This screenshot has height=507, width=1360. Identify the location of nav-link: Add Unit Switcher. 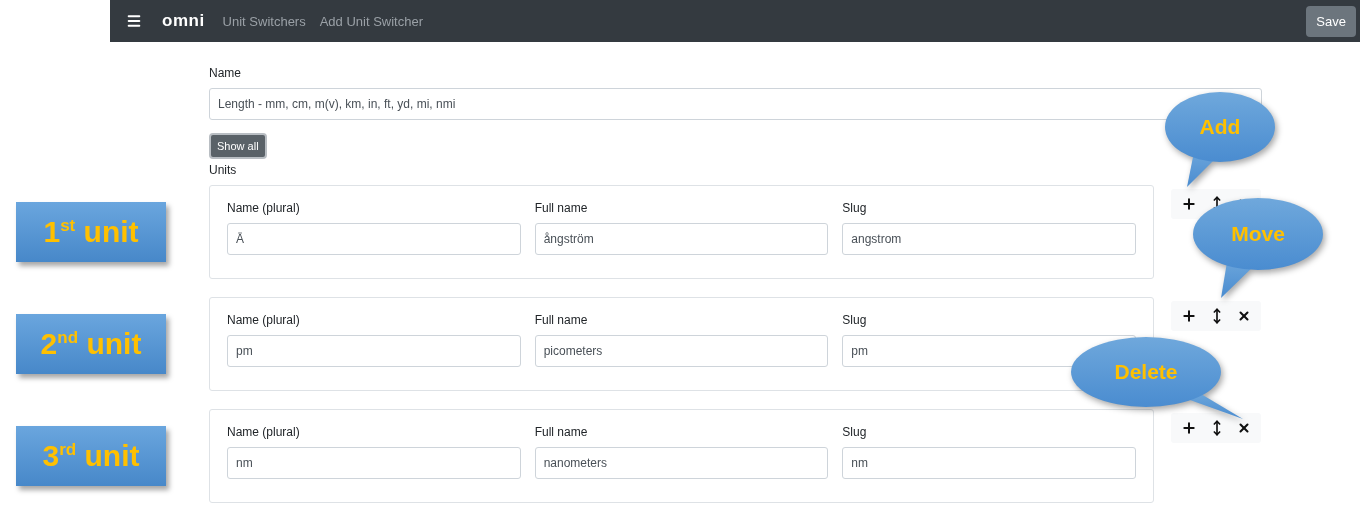
(371, 21).